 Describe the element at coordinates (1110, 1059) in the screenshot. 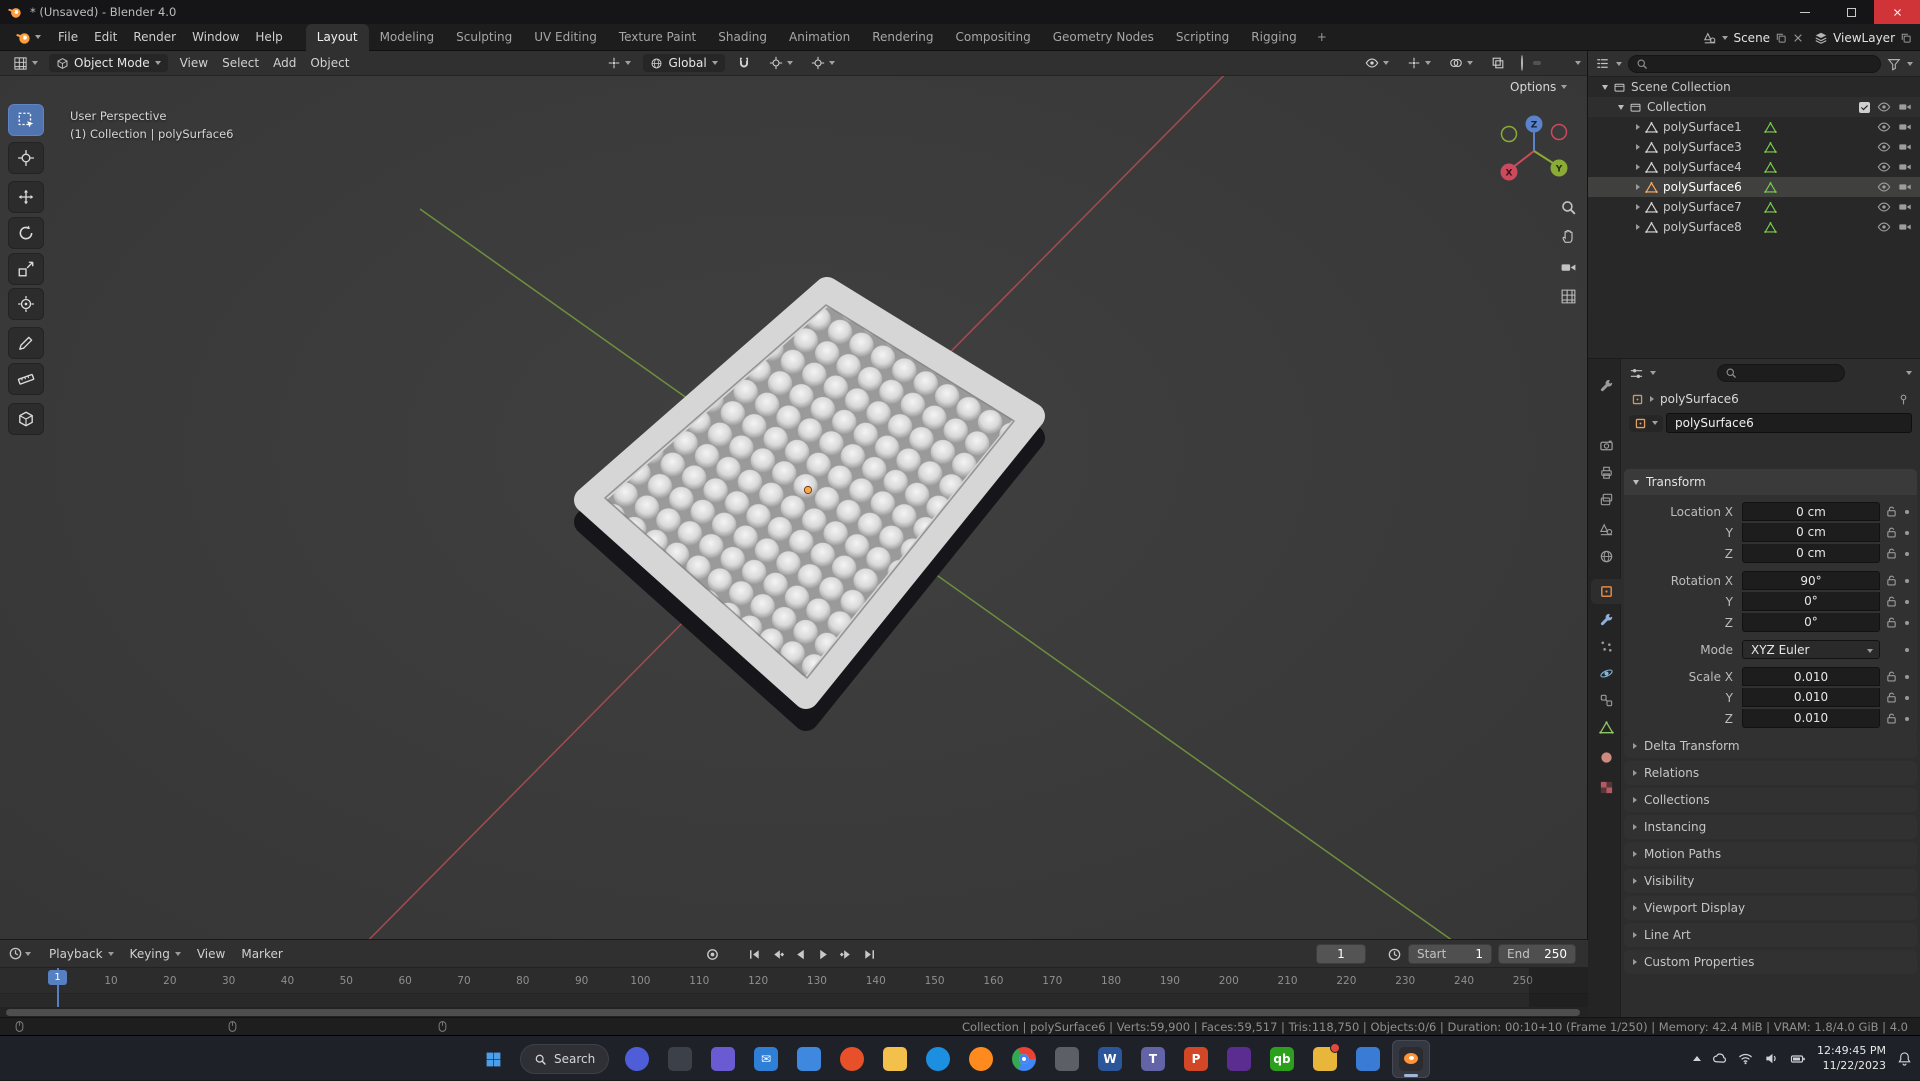

I see `taskbar-app-icon: W` at that location.